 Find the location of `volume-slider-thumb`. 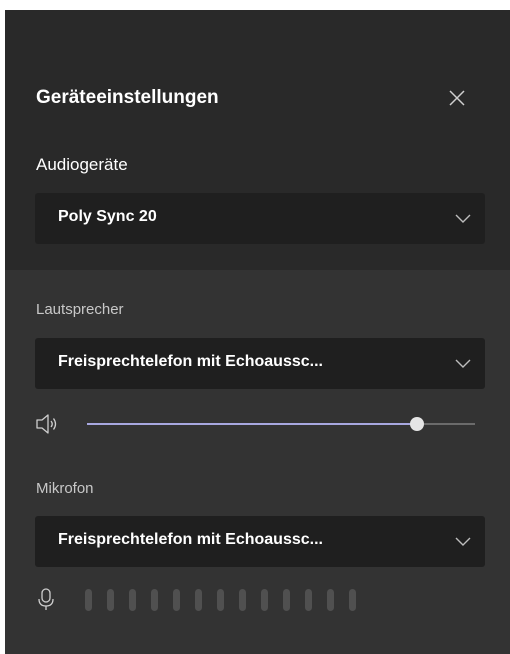

volume-slider-thumb is located at coordinates (416, 424).